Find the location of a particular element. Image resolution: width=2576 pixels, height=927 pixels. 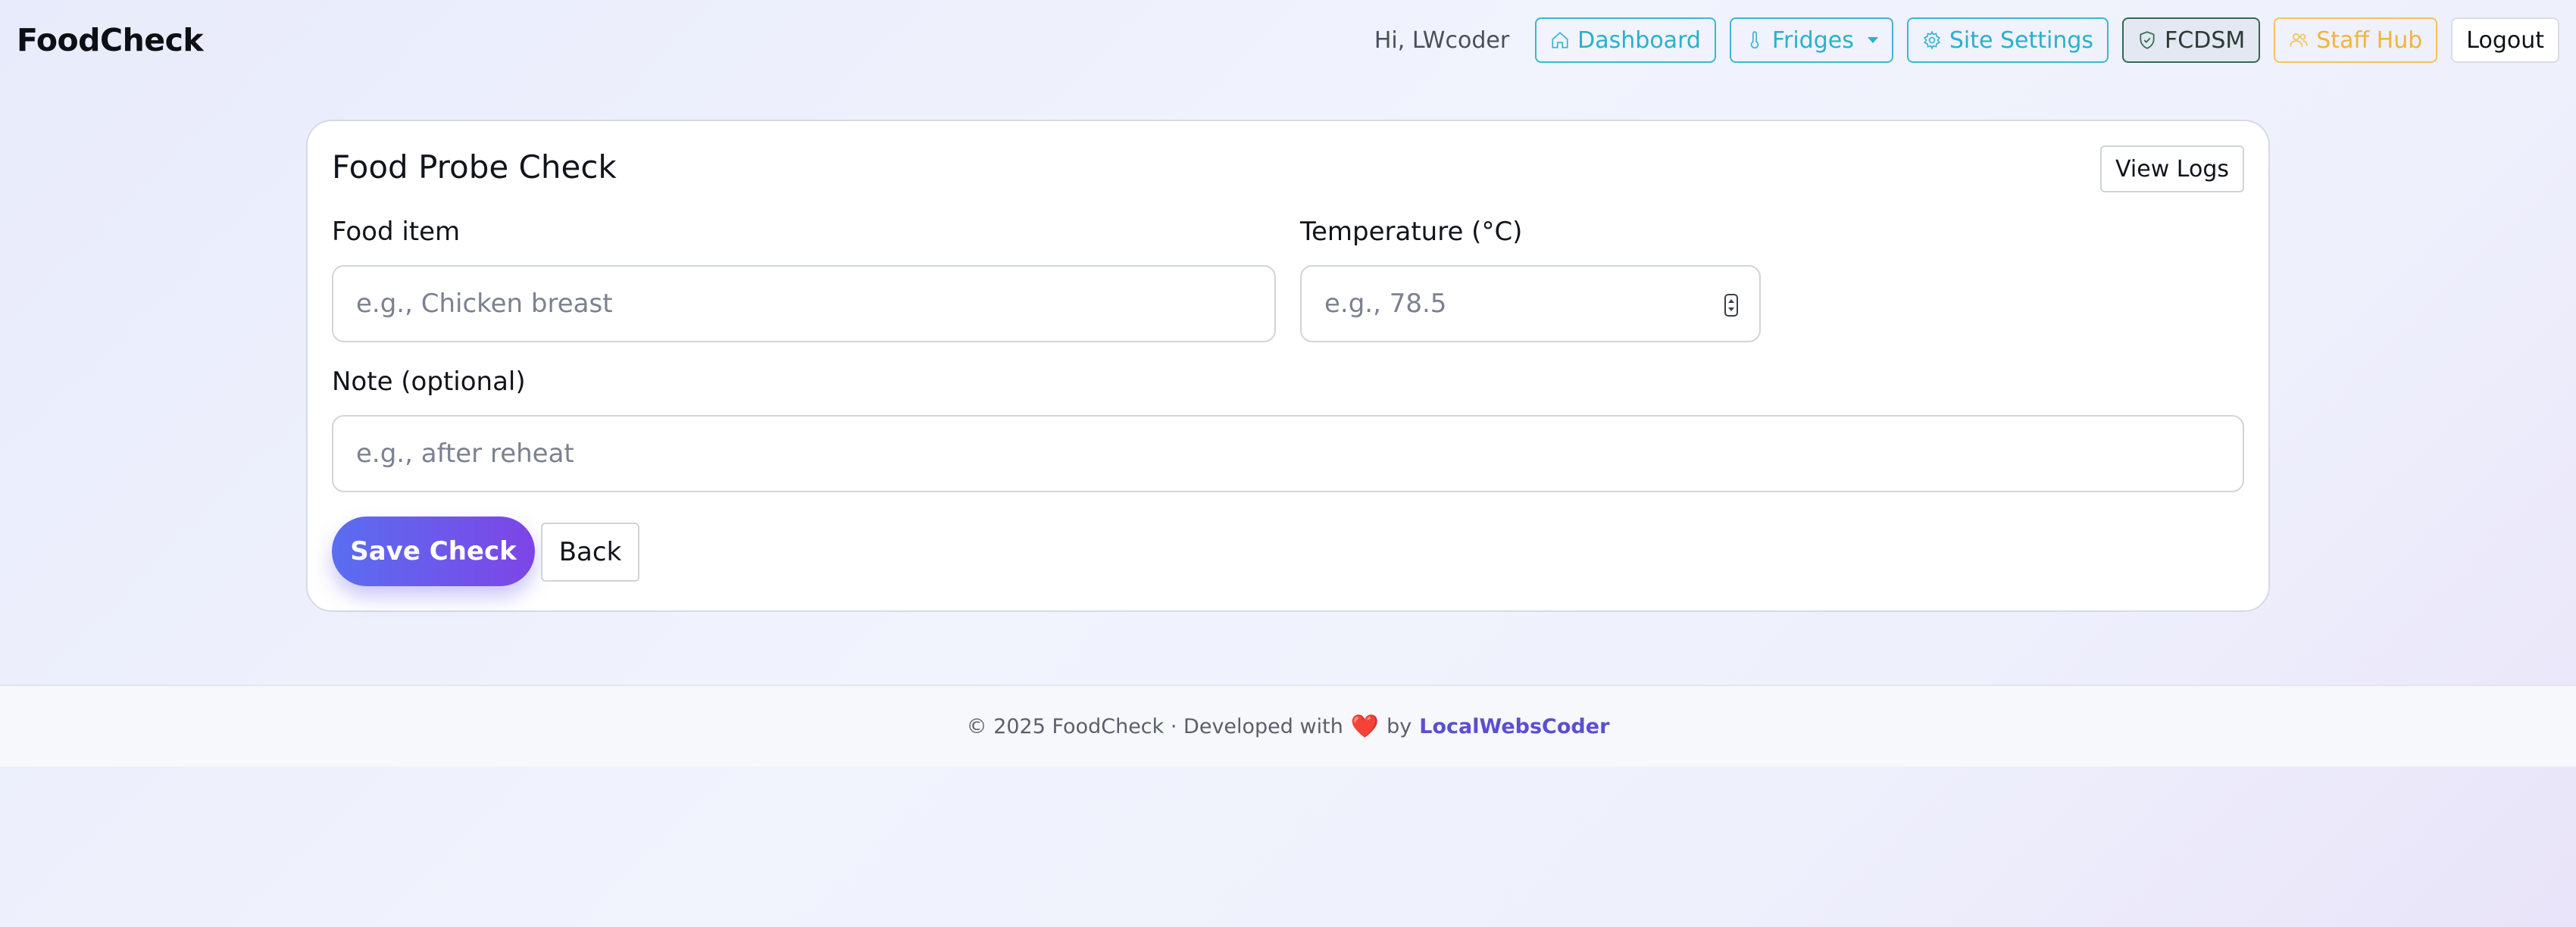

dashboard-label: Dashboard is located at coordinates (1639, 40).